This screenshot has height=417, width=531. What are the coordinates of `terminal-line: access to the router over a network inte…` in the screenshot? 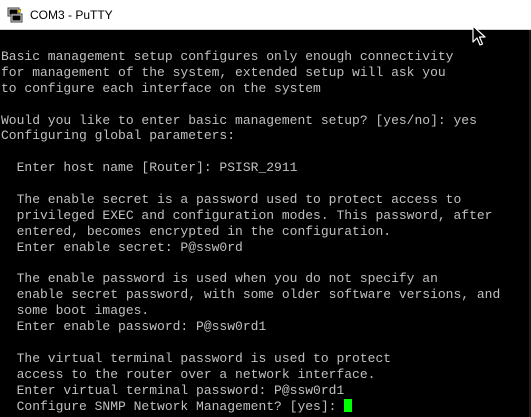 It's located at (250, 375).